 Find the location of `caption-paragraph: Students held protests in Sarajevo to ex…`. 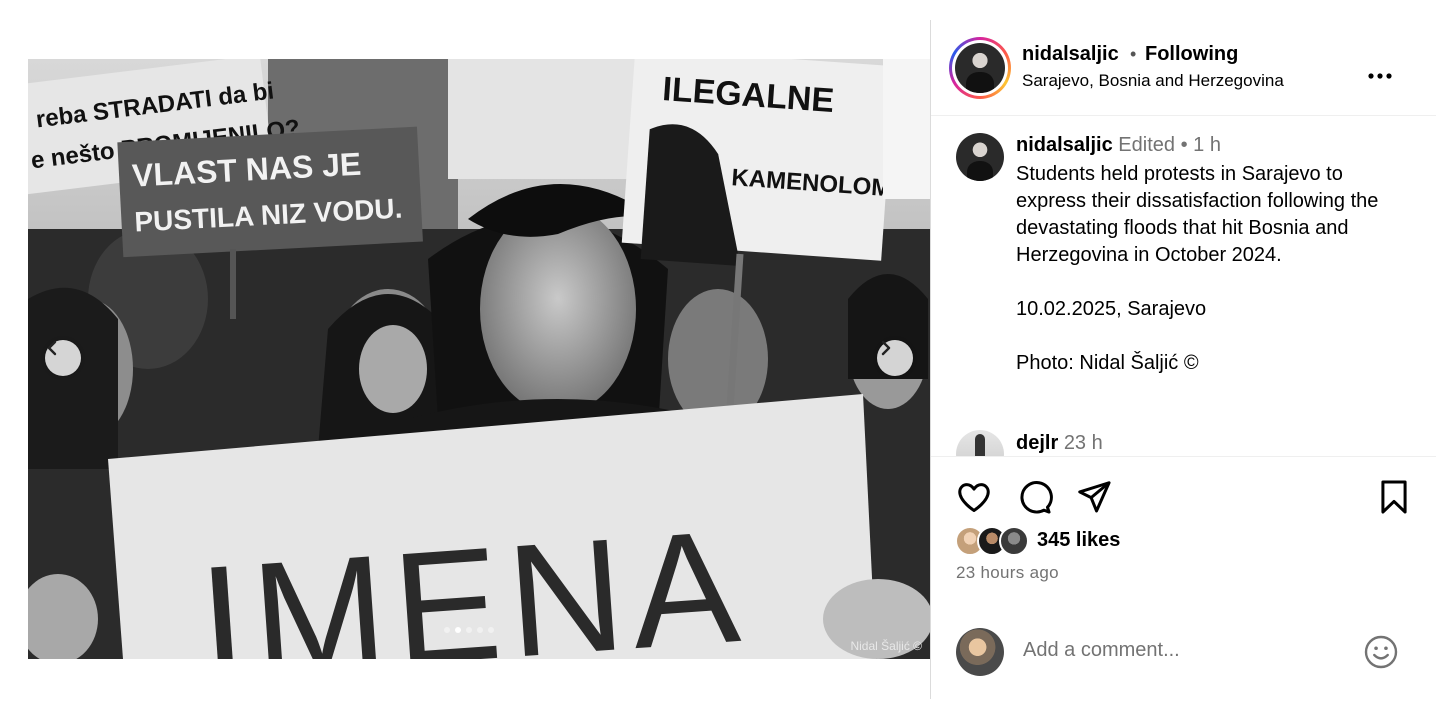

caption-paragraph: Students held protests in Sarajevo to ex… is located at coordinates (1197, 214).